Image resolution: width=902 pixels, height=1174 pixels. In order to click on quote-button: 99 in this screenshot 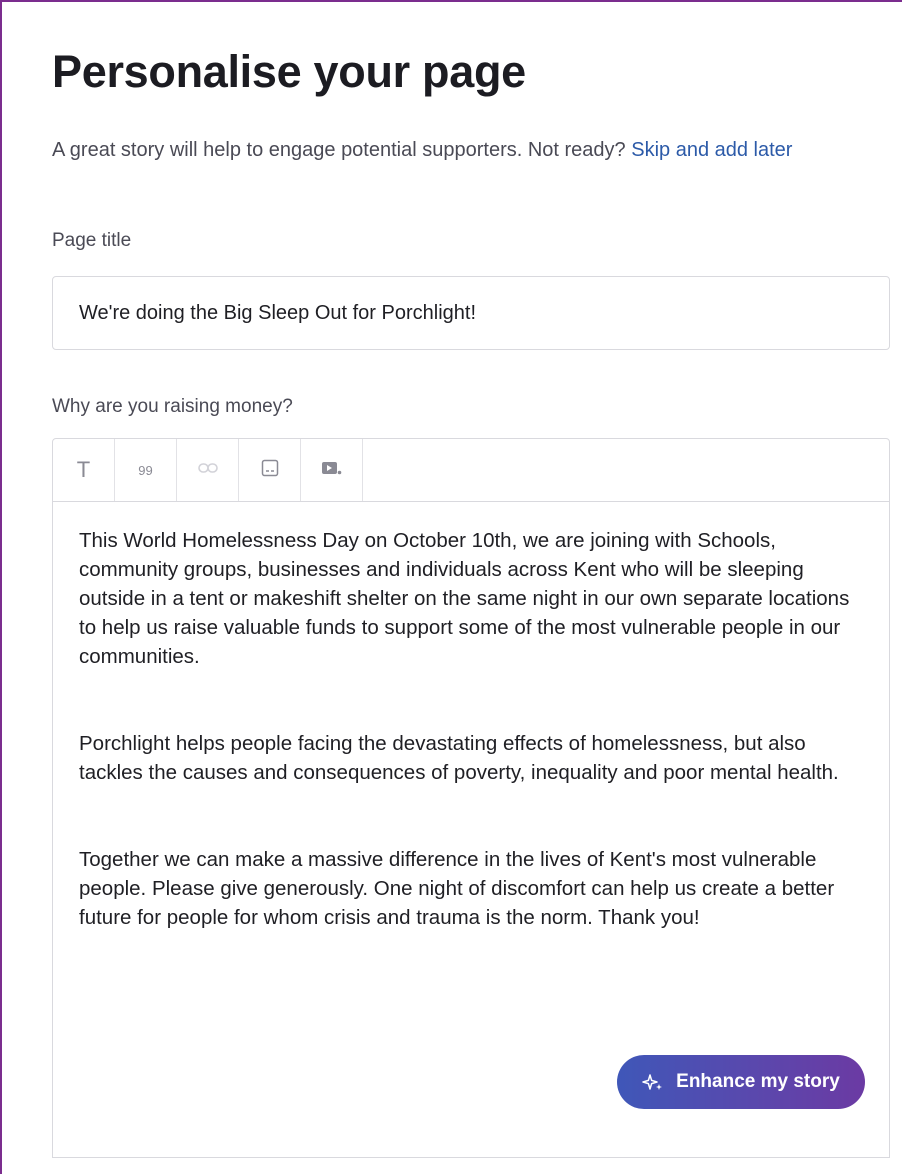, I will do `click(146, 470)`.